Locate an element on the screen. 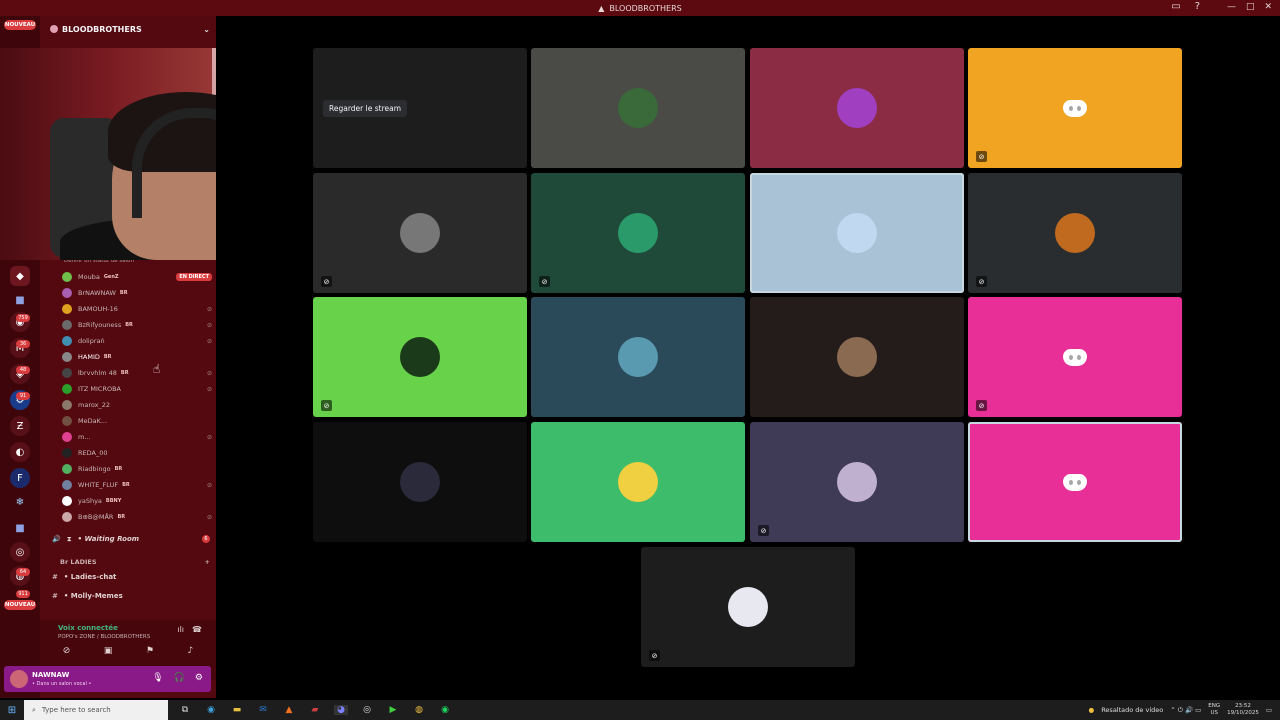  task-view-icon: ⧉ is located at coordinates (185, 710).